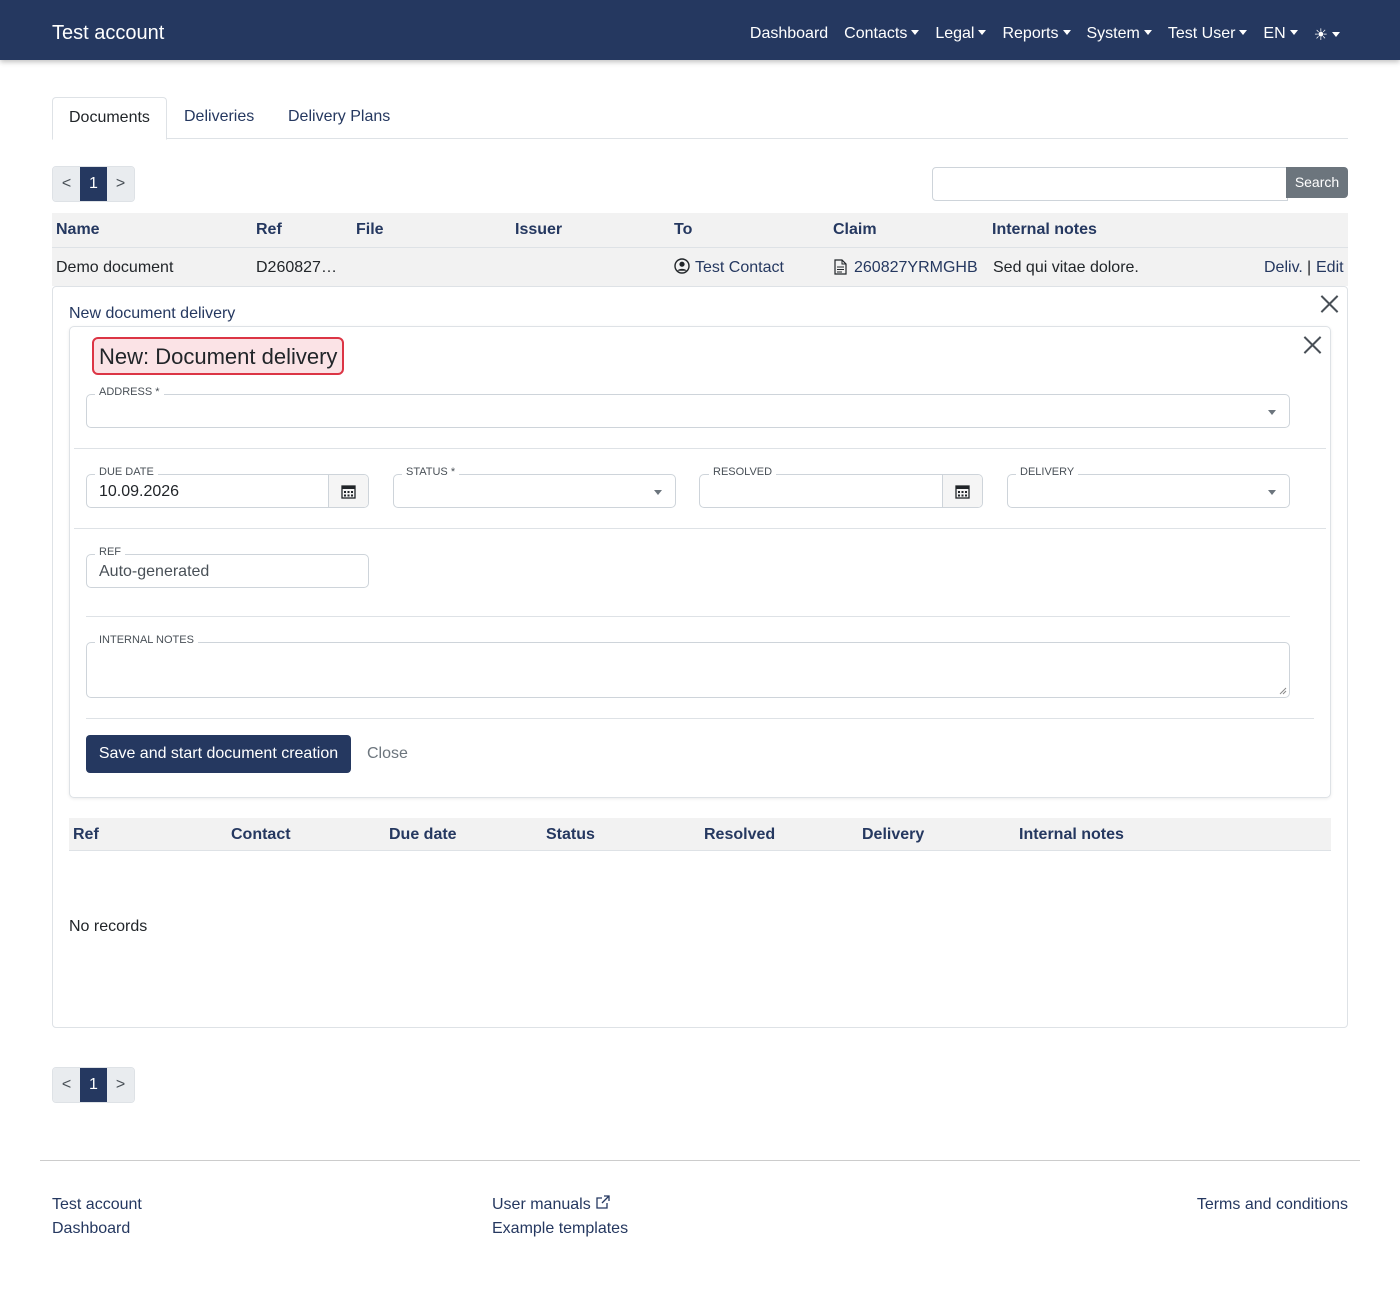 Image resolution: width=1400 pixels, height=1301 pixels. Describe the element at coordinates (893, 835) in the screenshot. I see `col-delivery: Delivery` at that location.